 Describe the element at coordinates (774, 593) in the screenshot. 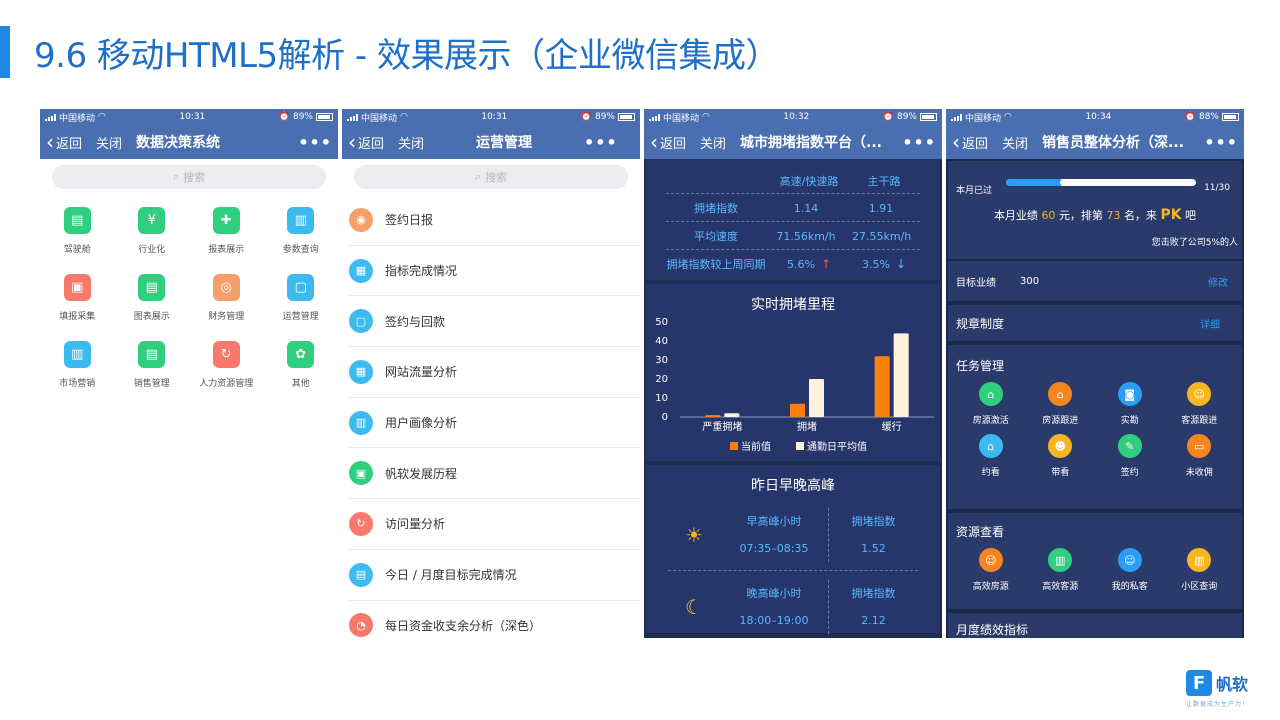

I see `peak-hour-label: 晚高峰小时` at that location.